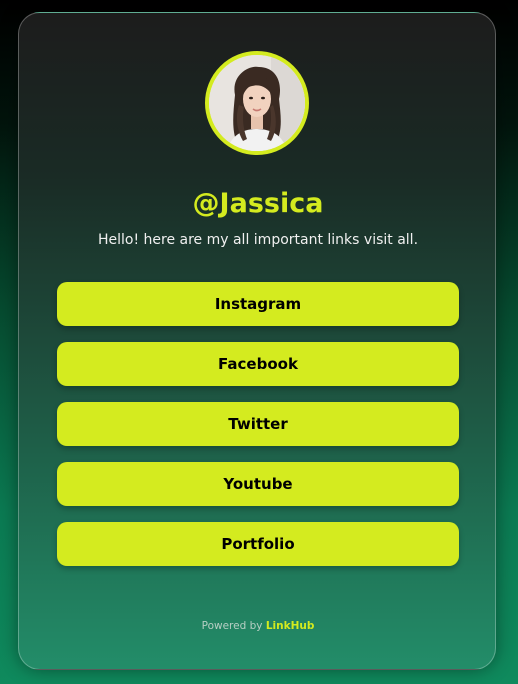 Image resolution: width=518 pixels, height=684 pixels. What do you see at coordinates (232, 626) in the screenshot?
I see `footer-prefix: Powered by` at bounding box center [232, 626].